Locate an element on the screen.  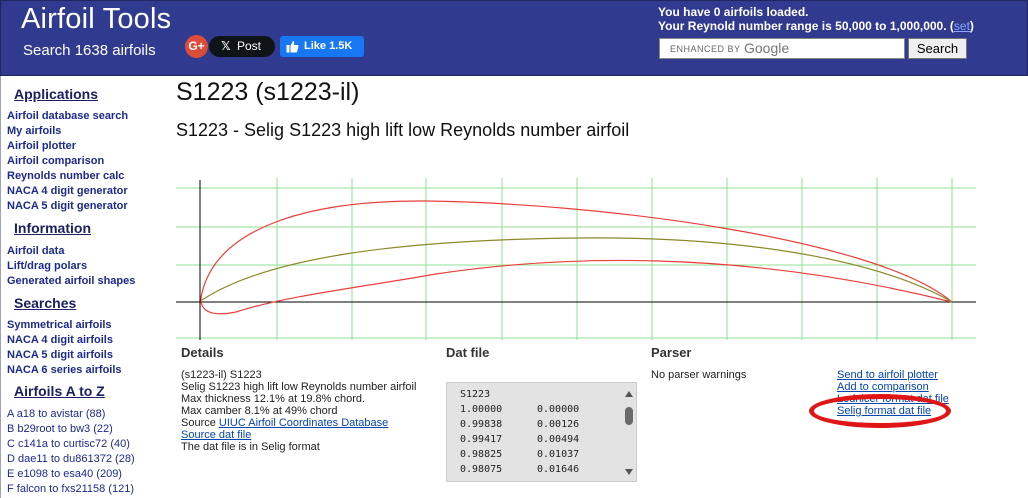
scroll-up-arrow-icon is located at coordinates (629, 394).